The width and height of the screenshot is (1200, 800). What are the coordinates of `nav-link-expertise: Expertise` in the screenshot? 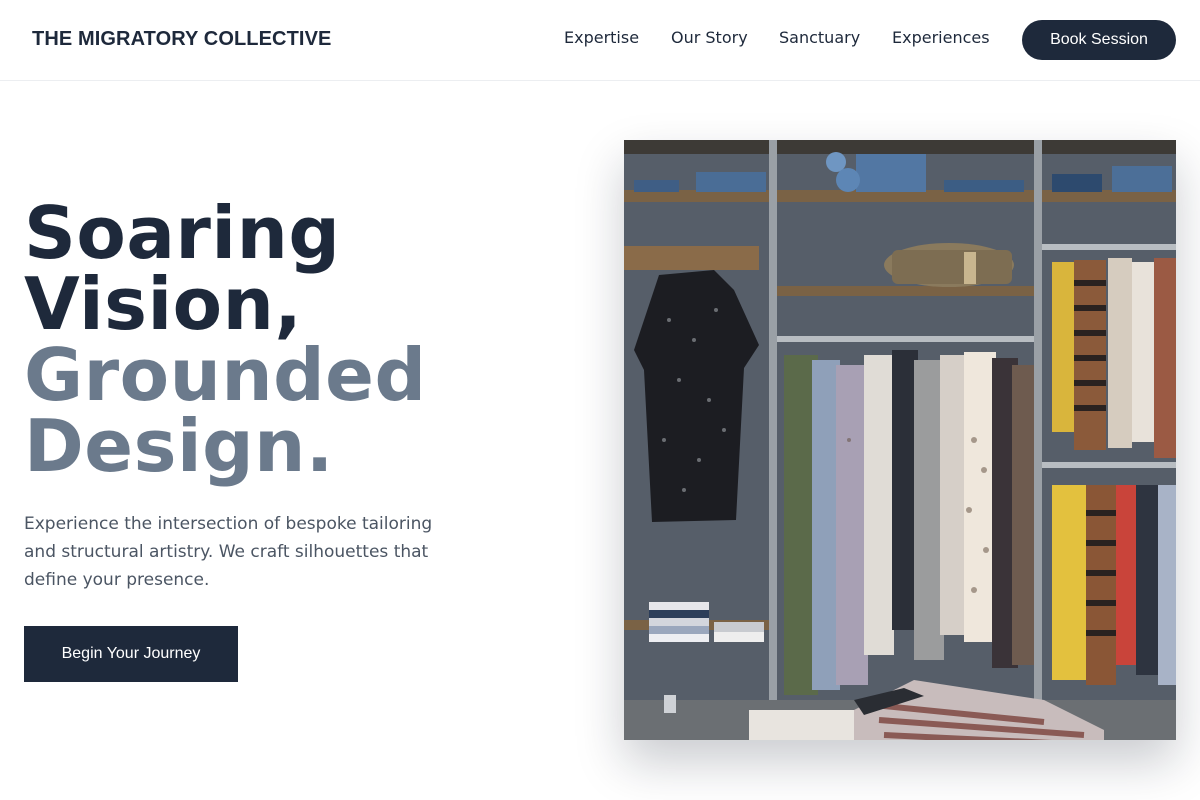 It's located at (601, 37).